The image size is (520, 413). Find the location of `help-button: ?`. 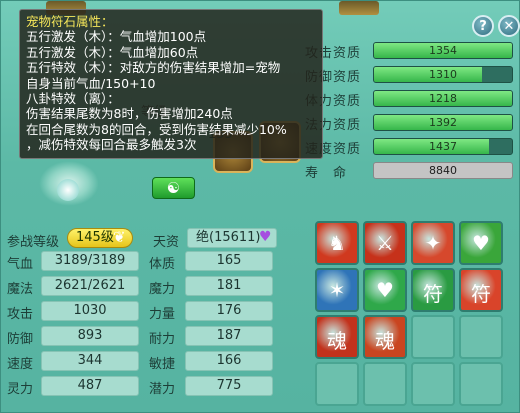

help-button: ? is located at coordinates (483, 26).